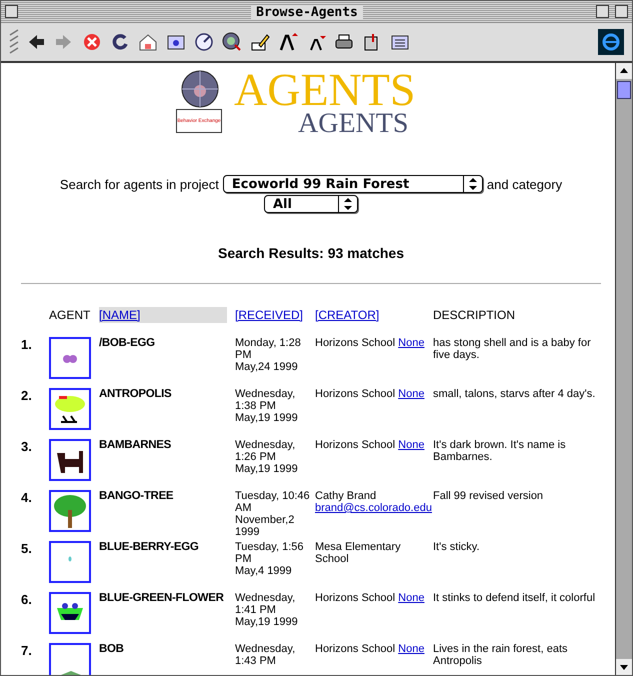 Image resolution: width=633 pixels, height=676 pixels. Describe the element at coordinates (92, 42) in the screenshot. I see `stop-icon` at that location.